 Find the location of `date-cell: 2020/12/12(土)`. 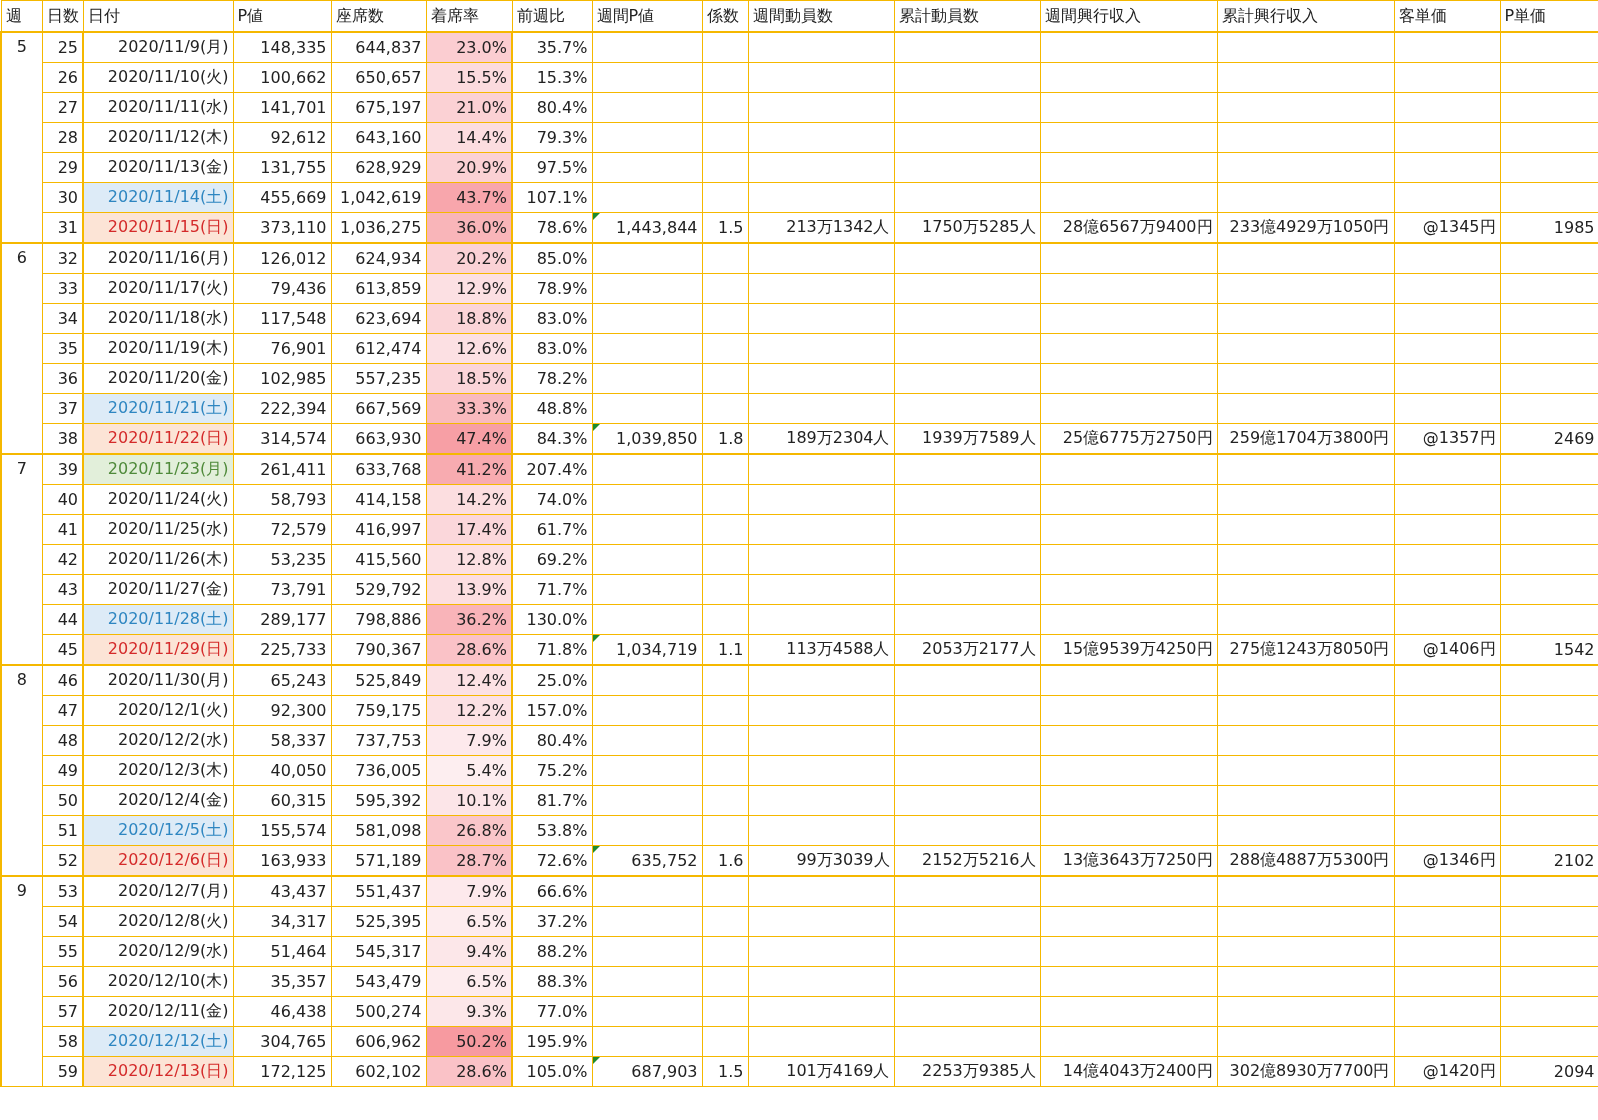

date-cell: 2020/12/12(土) is located at coordinates (158, 1041).